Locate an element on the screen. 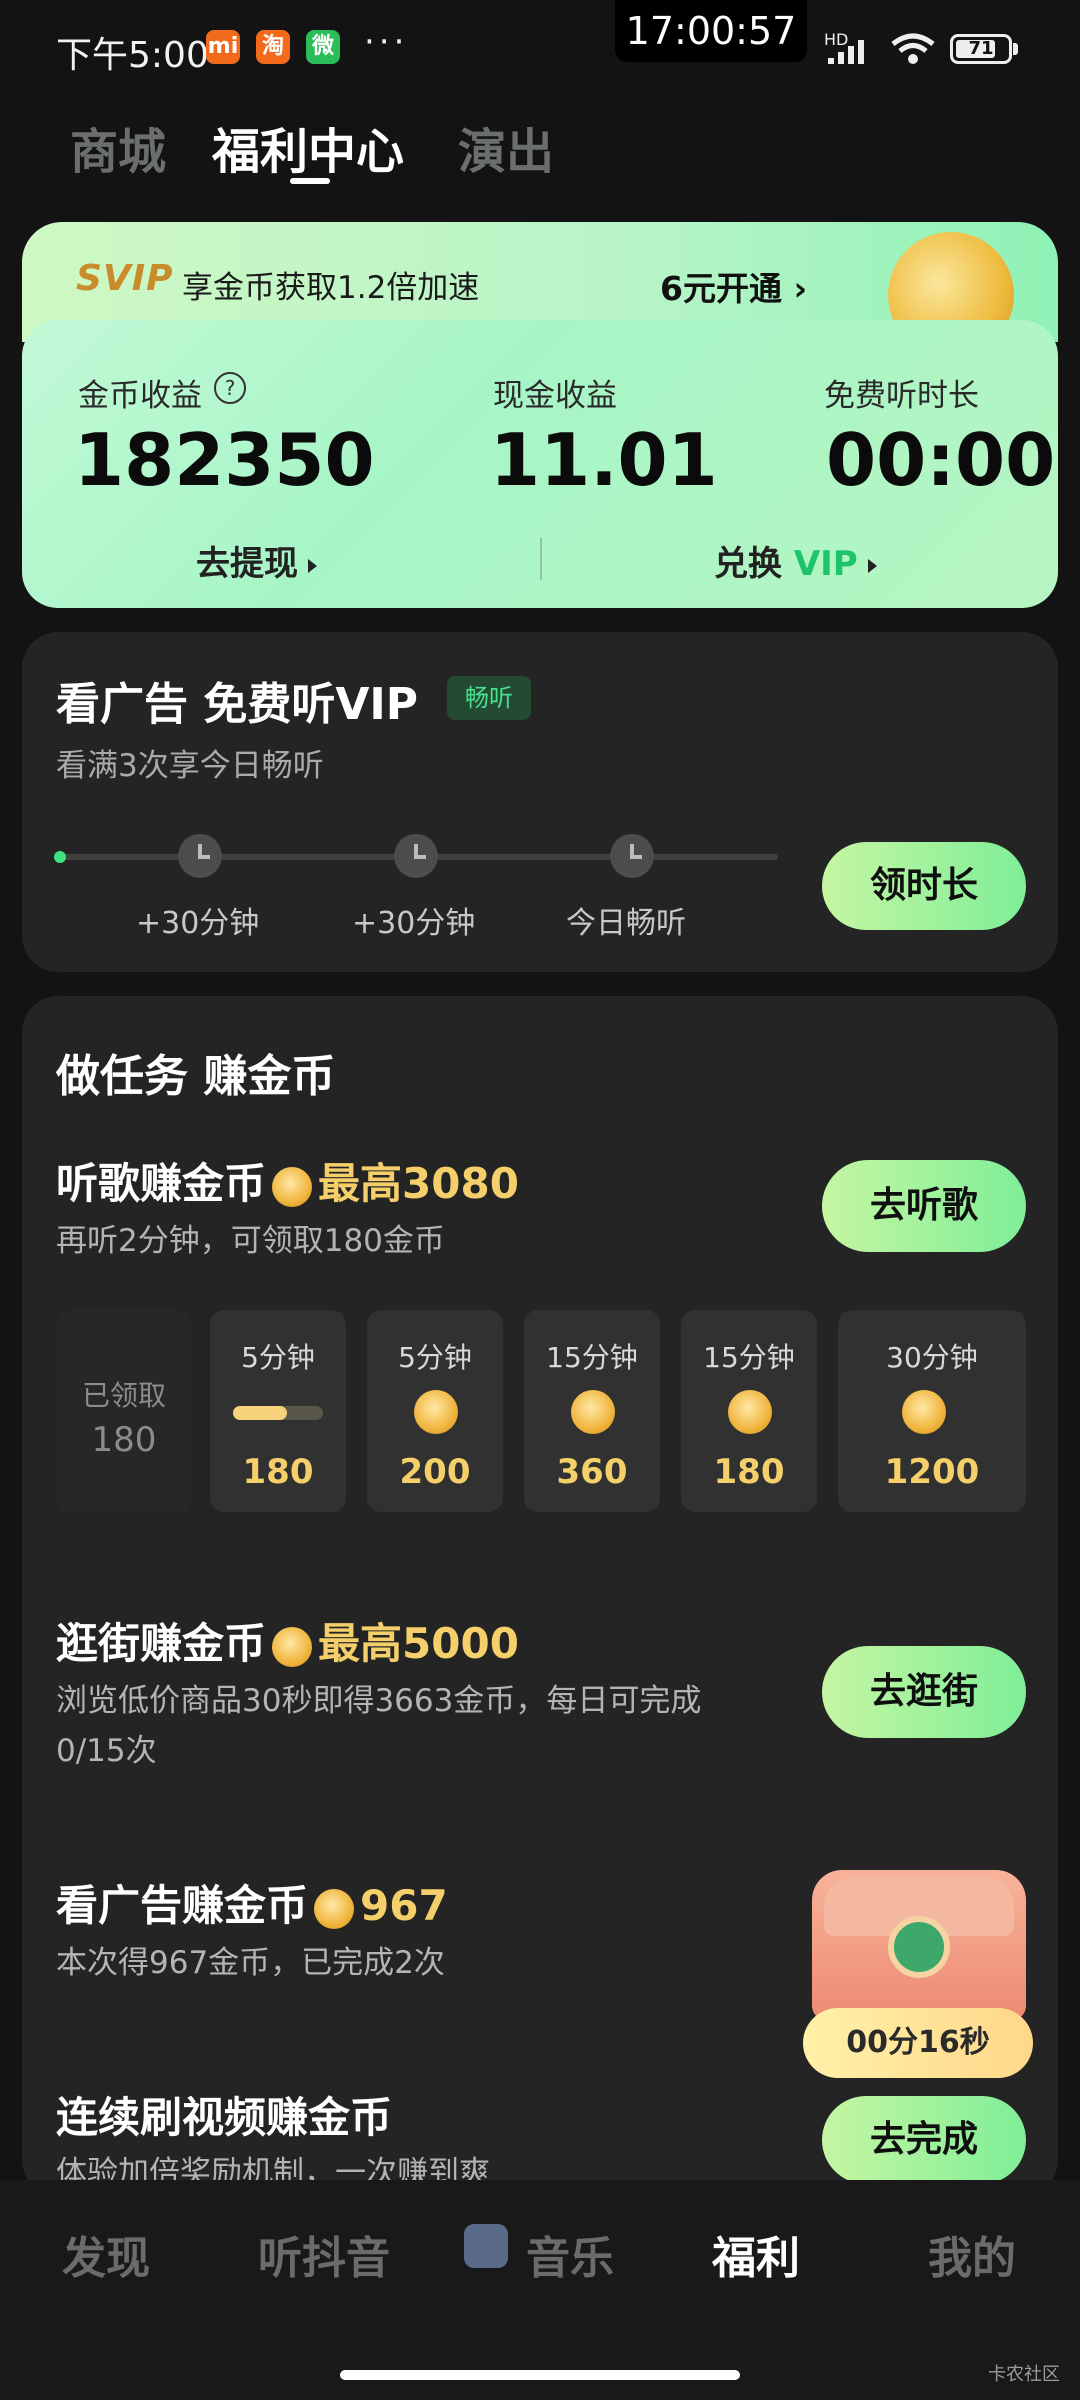  free-listen-value: 00:00 is located at coordinates (941, 460).